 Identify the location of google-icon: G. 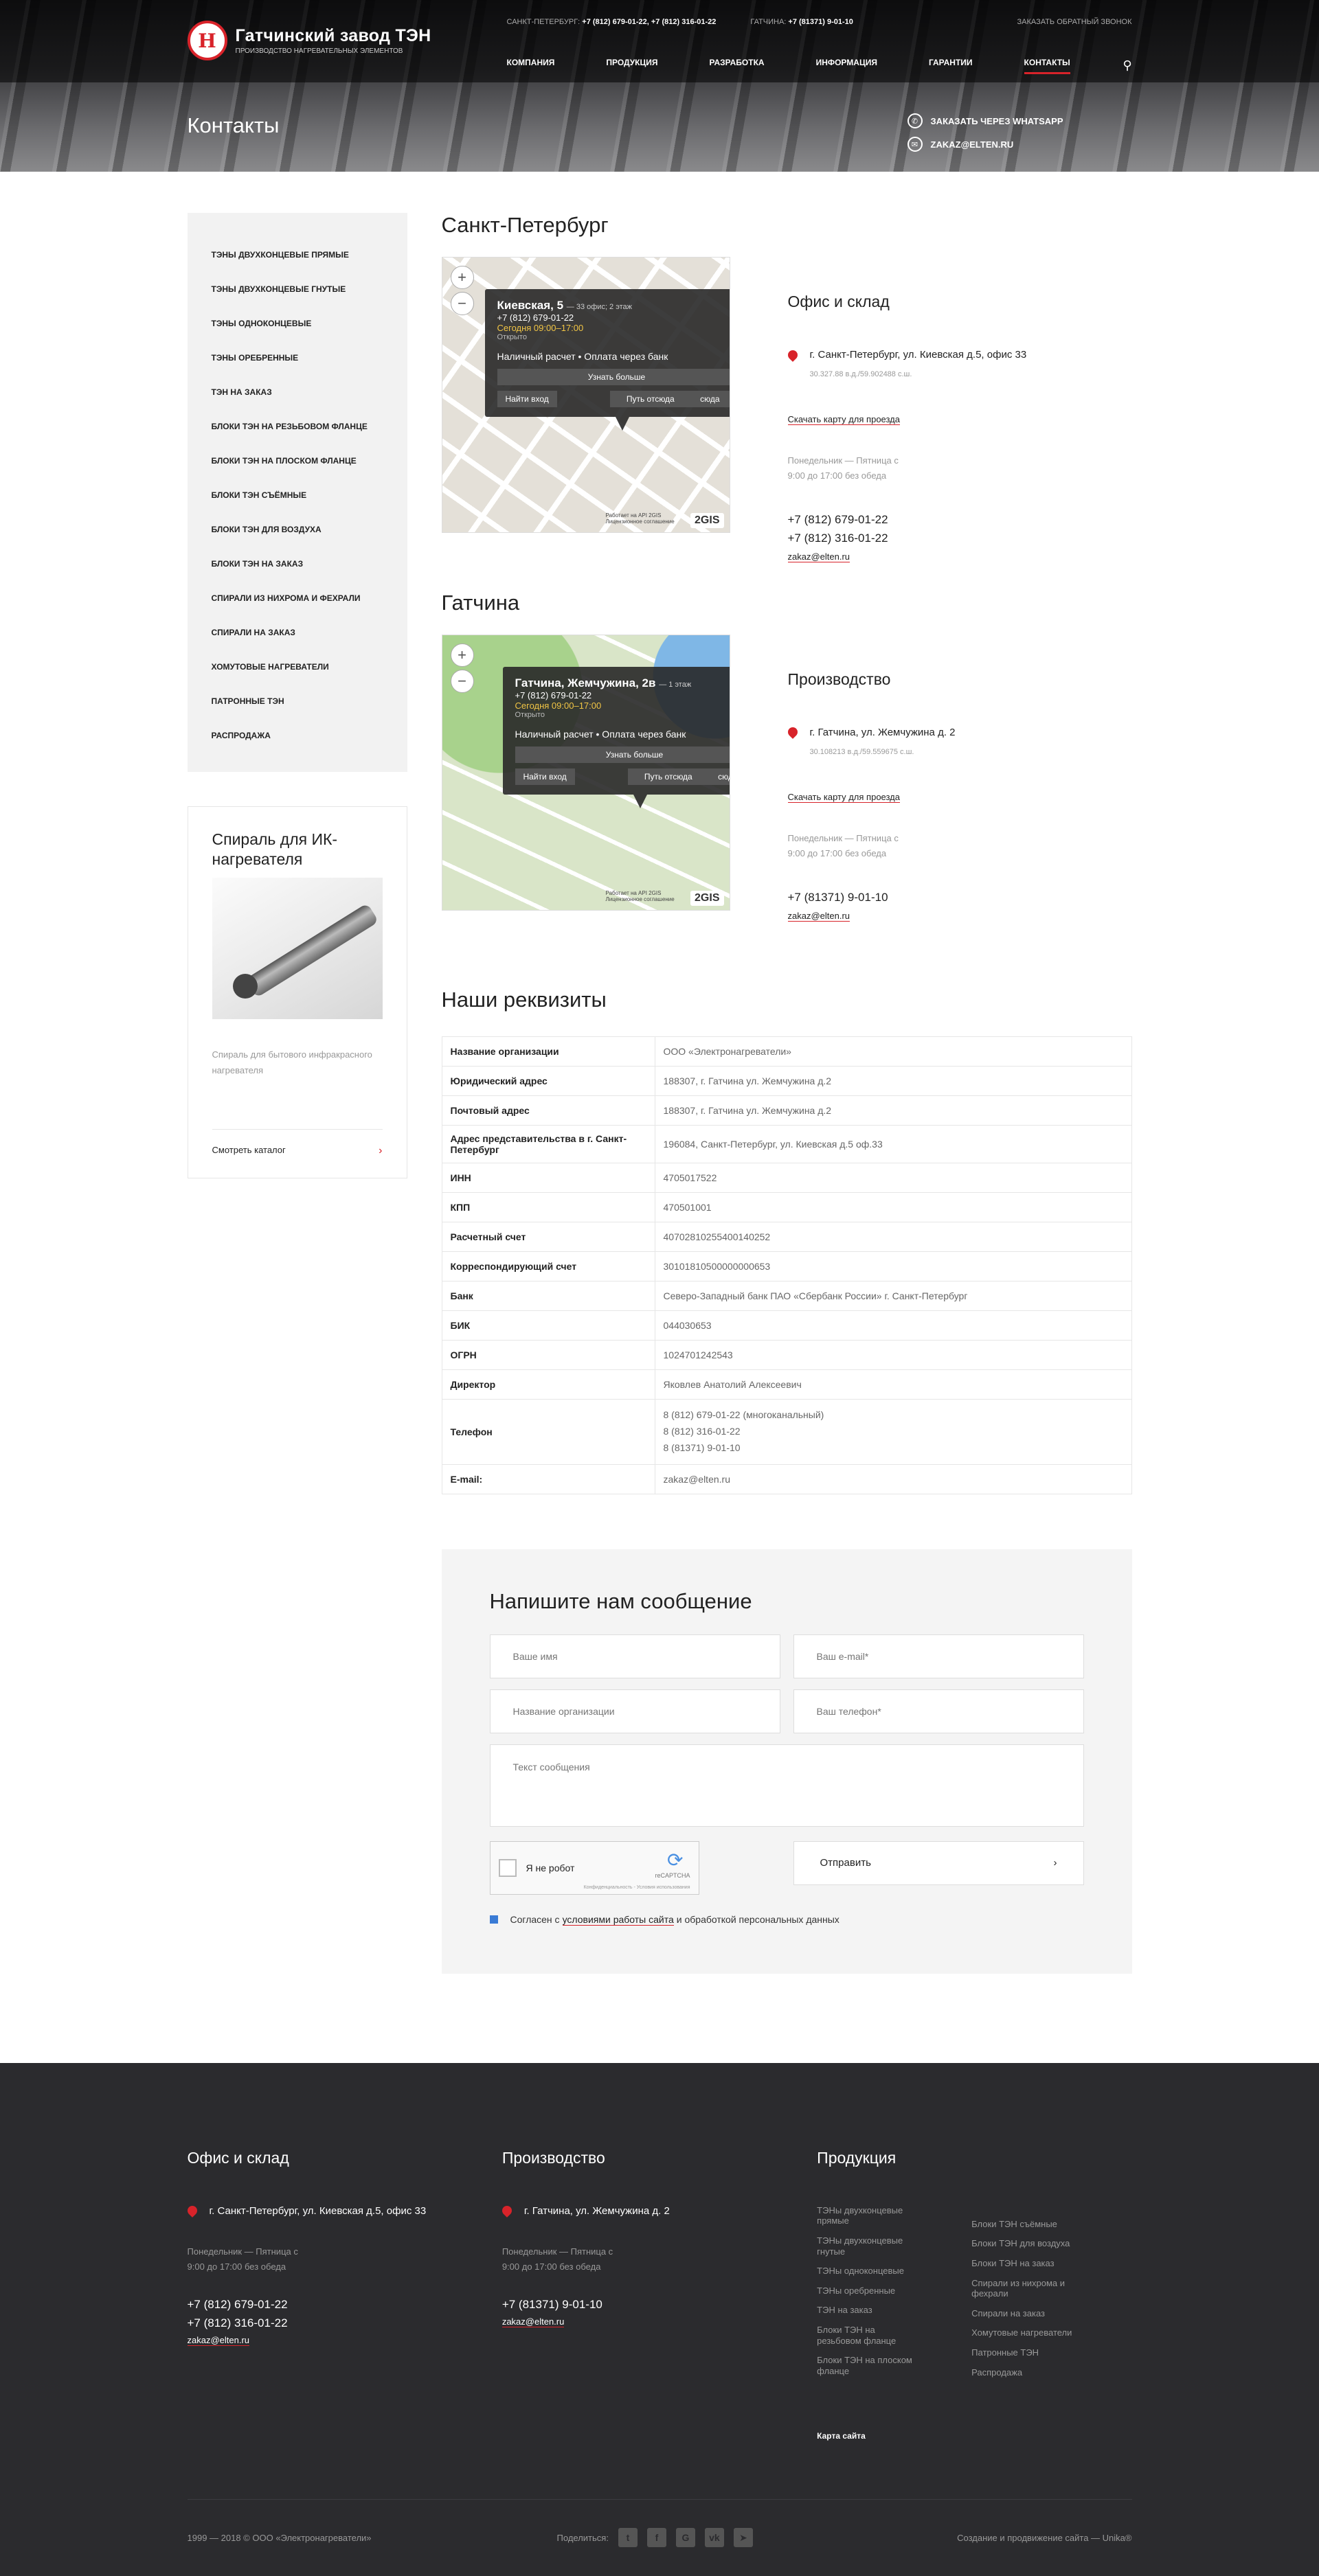
(685, 2538).